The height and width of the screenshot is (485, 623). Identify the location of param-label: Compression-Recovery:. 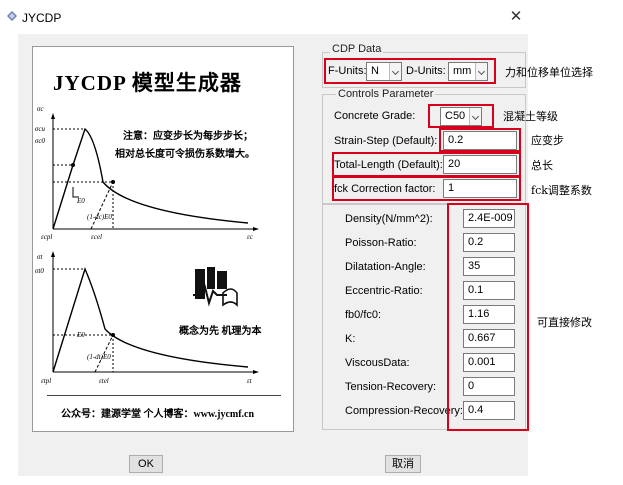
(404, 411).